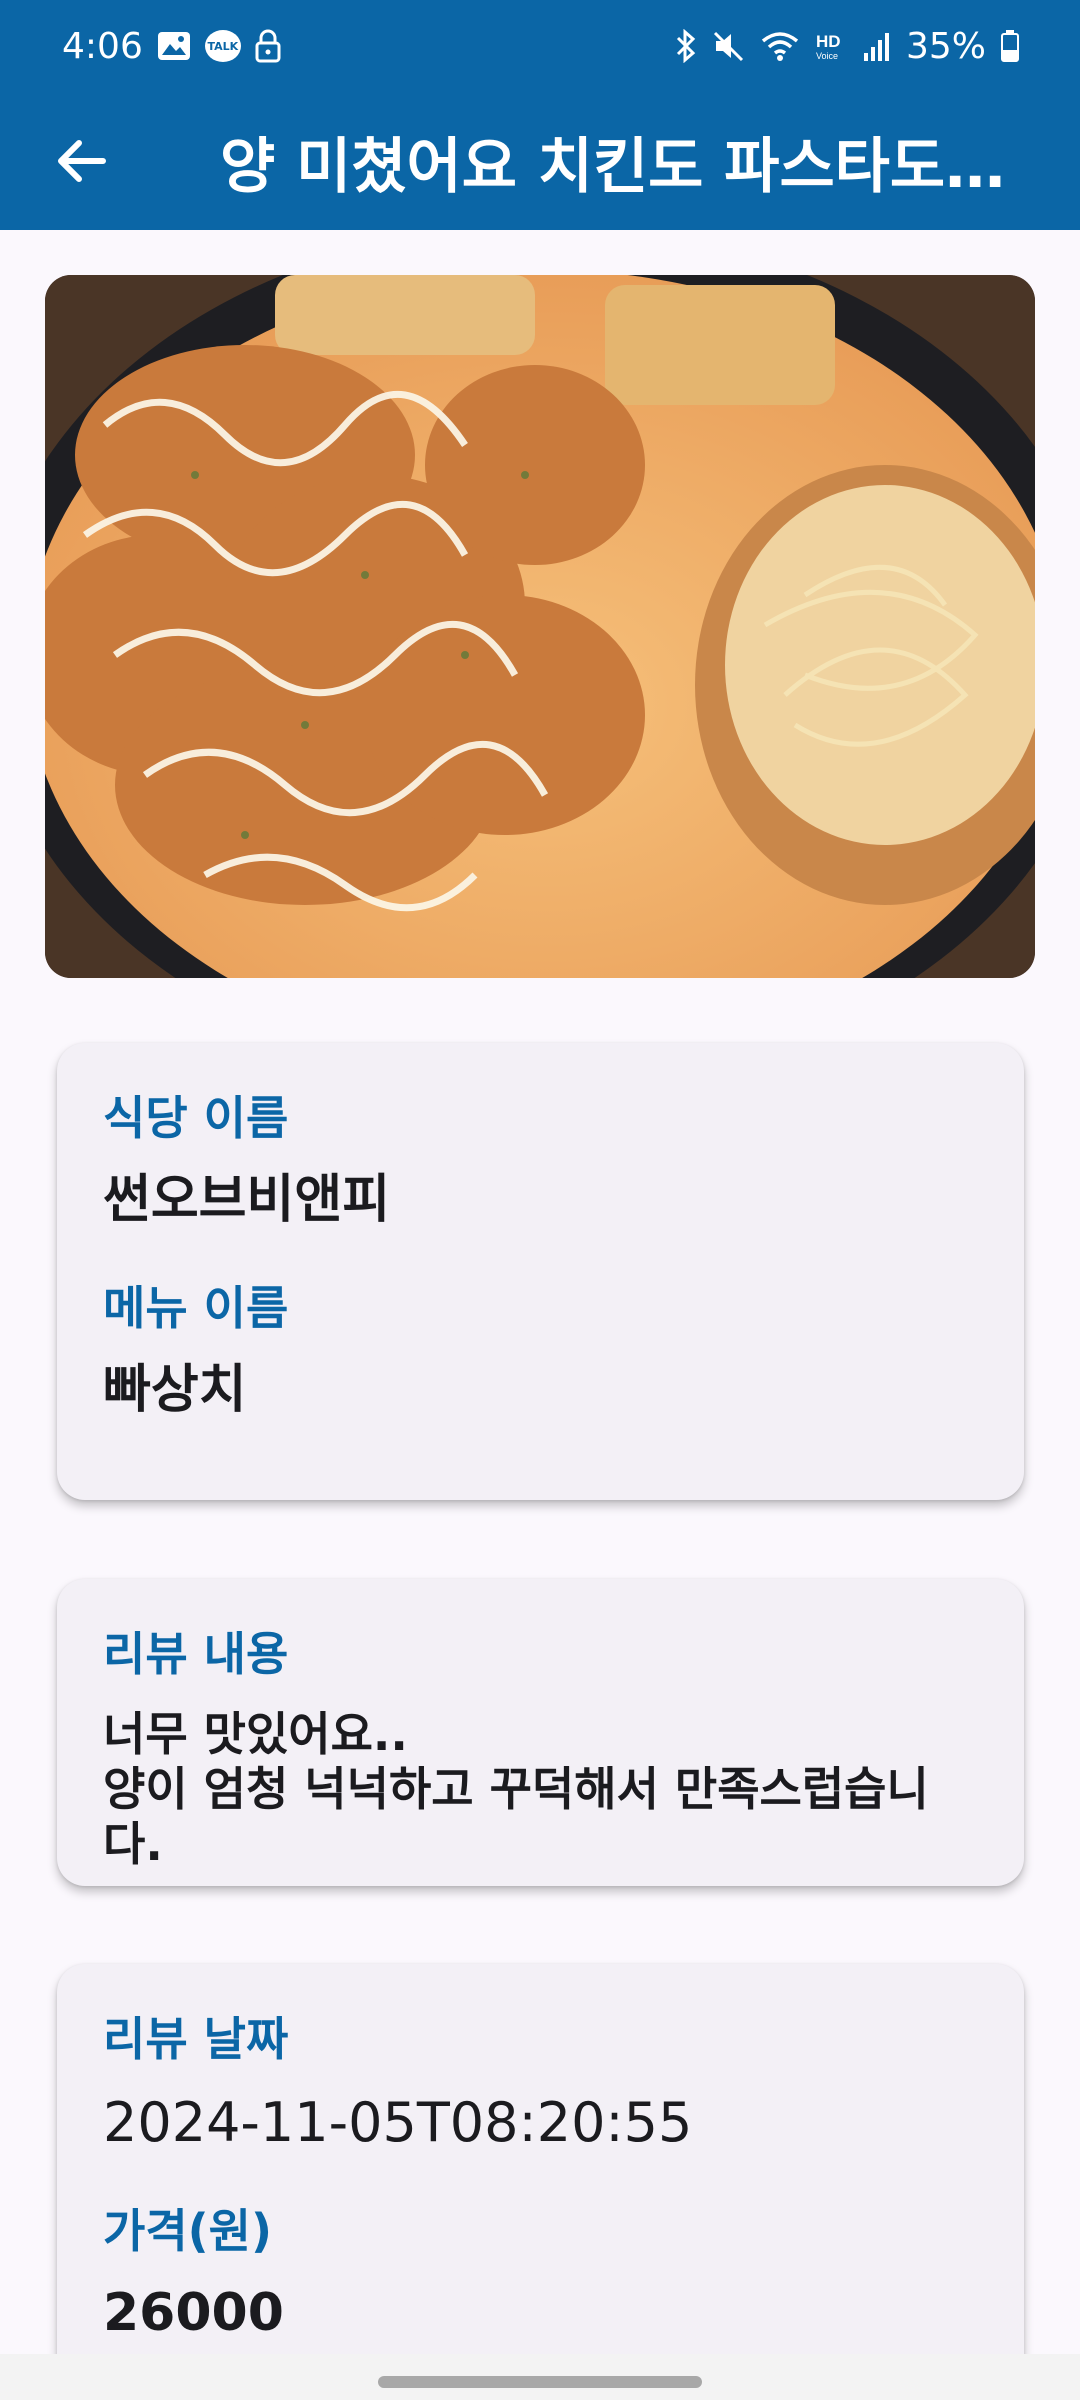  I want to click on lock-icon, so click(268, 46).